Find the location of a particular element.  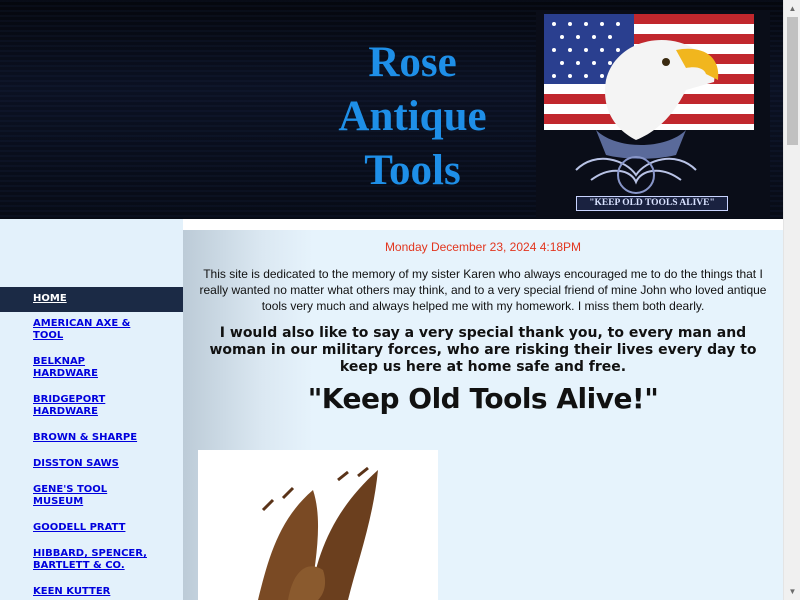

vertical-scrollbar: ▲ ▼ is located at coordinates (791, 300).